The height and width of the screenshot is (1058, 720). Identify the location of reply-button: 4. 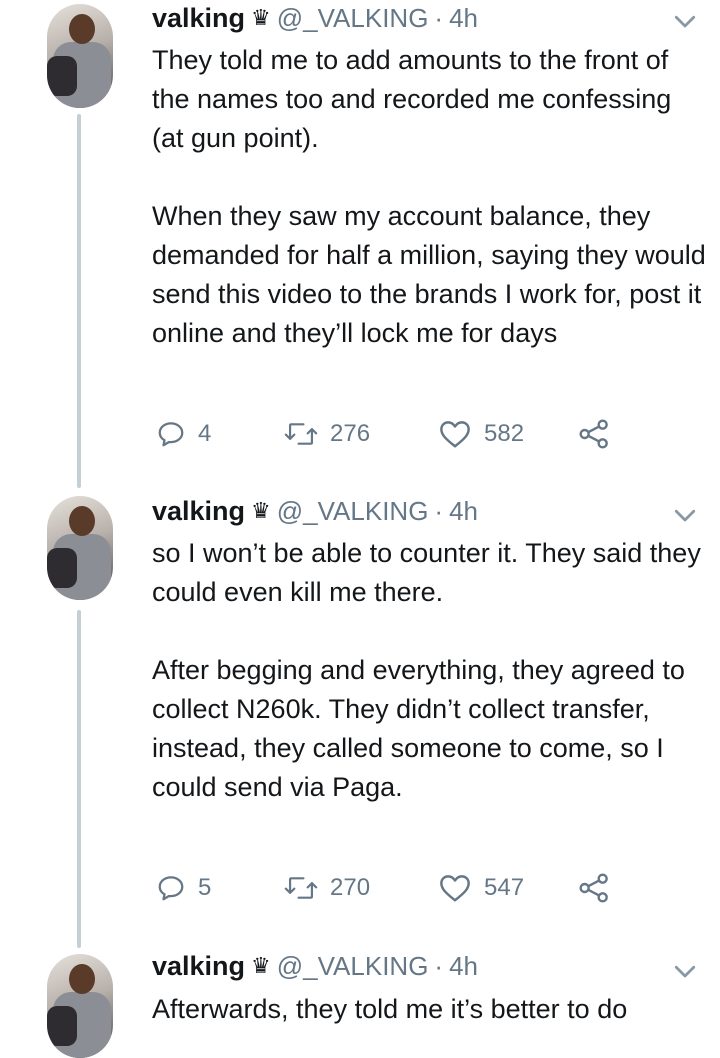
(183, 434).